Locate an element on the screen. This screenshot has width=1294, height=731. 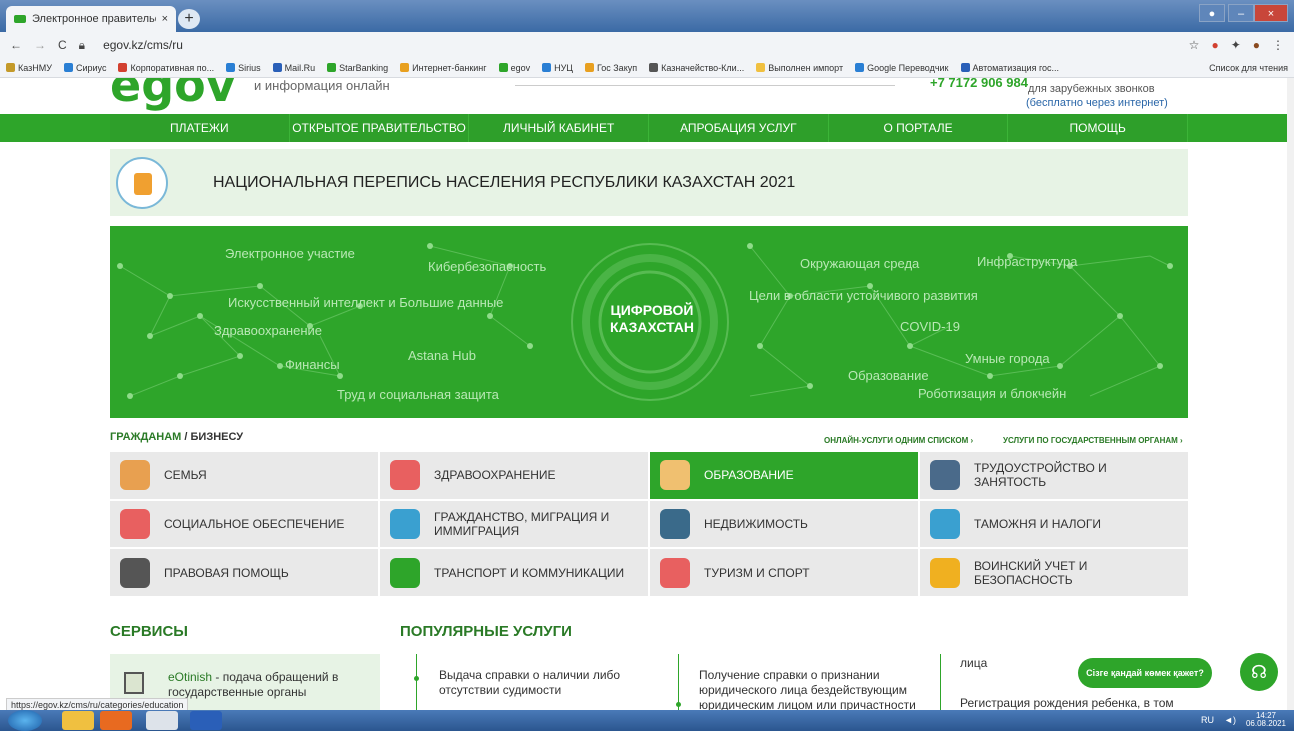
category-tile: ТУРИЗМ И СПОРТ is located at coordinates (784, 572).